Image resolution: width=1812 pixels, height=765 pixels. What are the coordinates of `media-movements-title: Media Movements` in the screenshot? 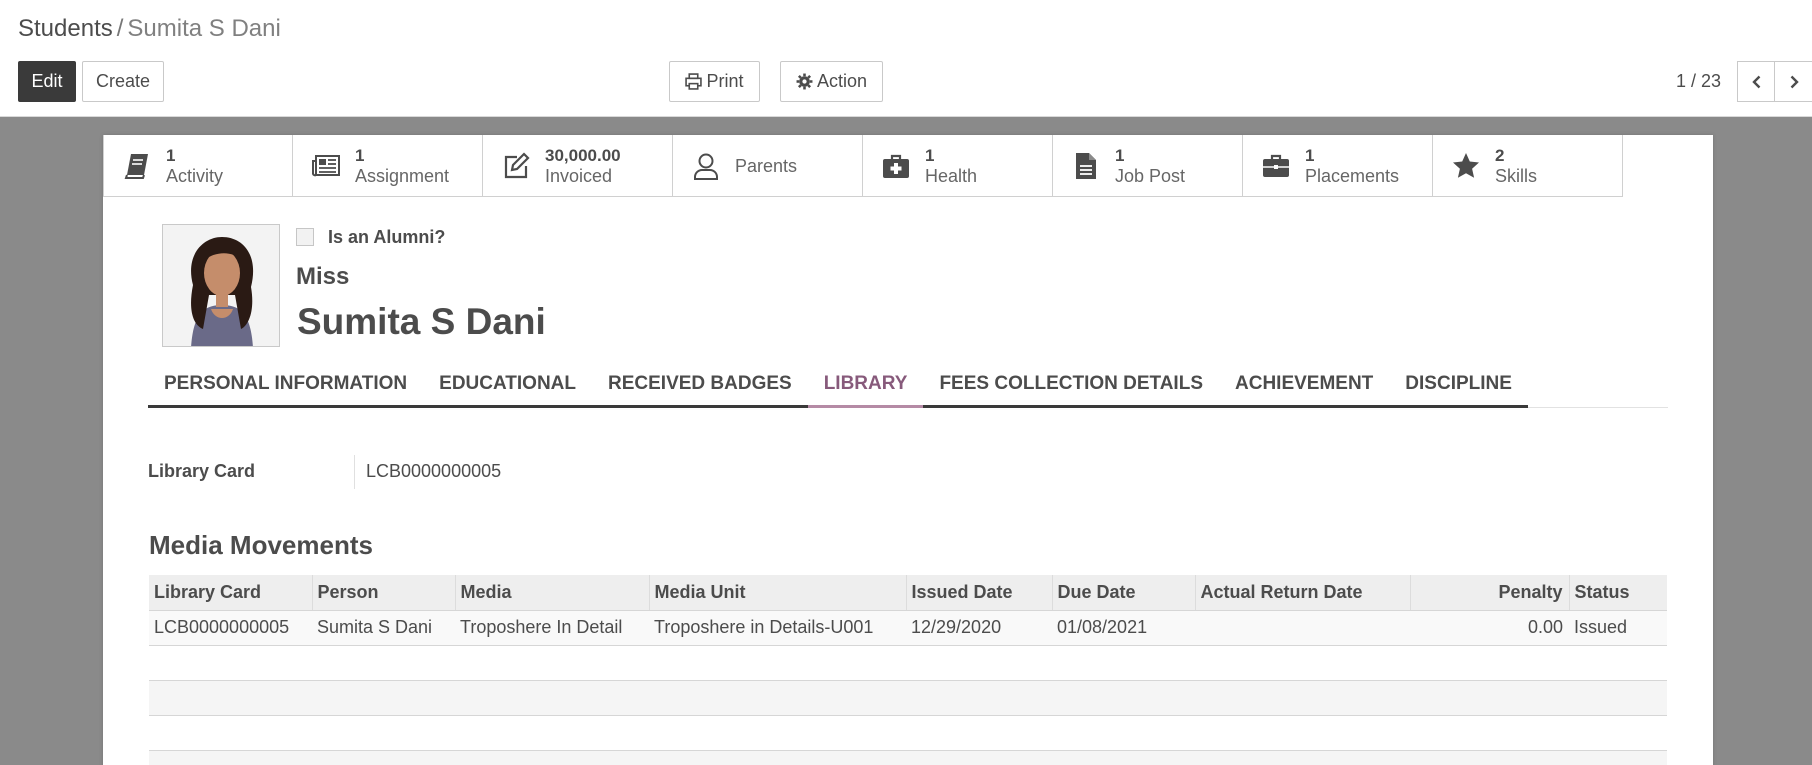 It's located at (261, 545).